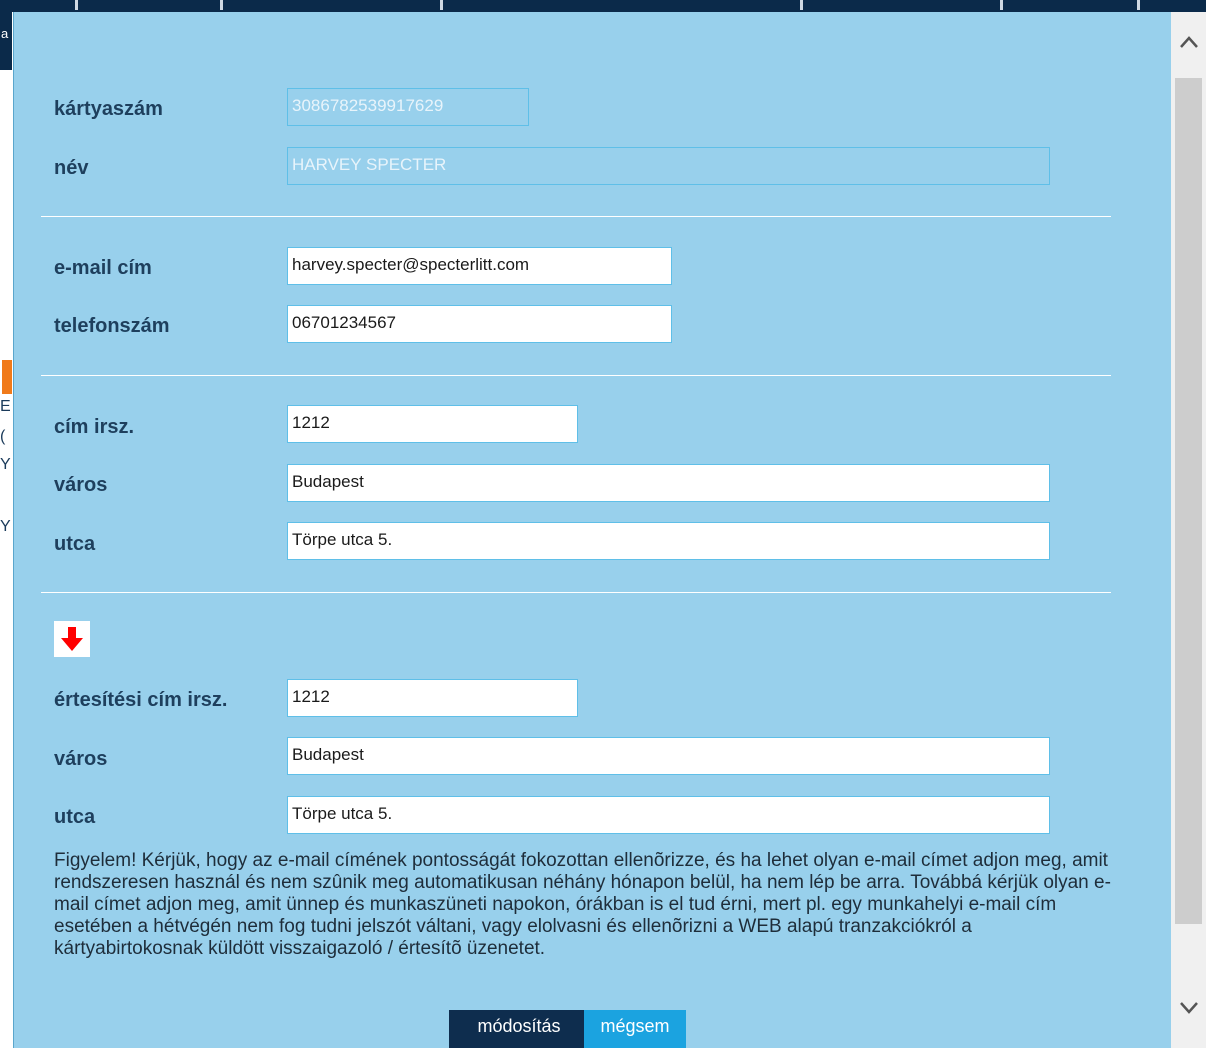  I want to click on vertical-scrollbar, so click(1188, 530).